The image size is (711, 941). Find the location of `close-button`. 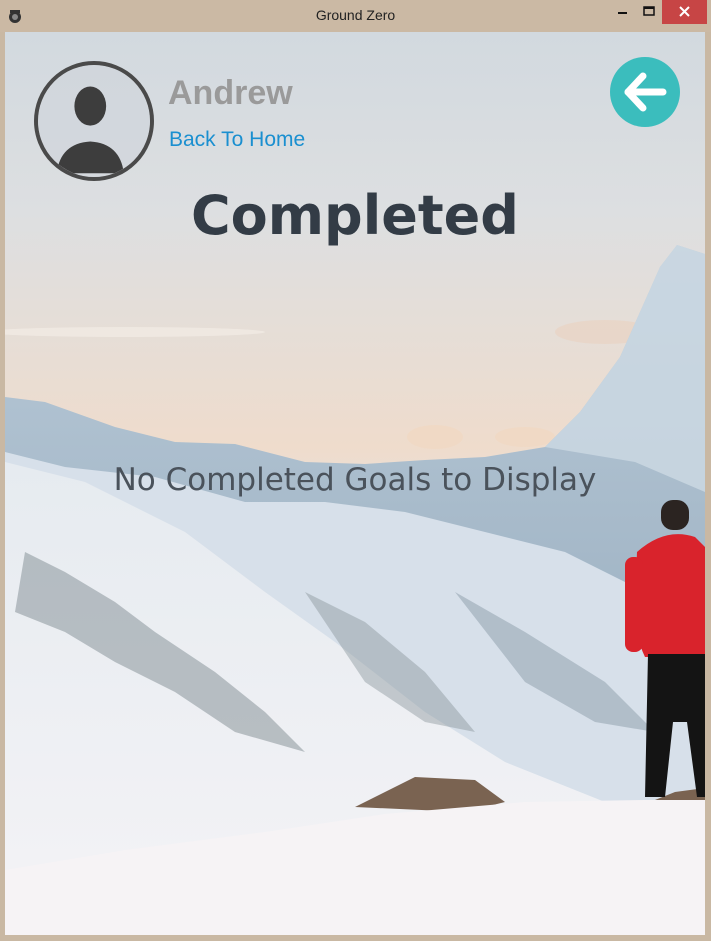

close-button is located at coordinates (684, 12).